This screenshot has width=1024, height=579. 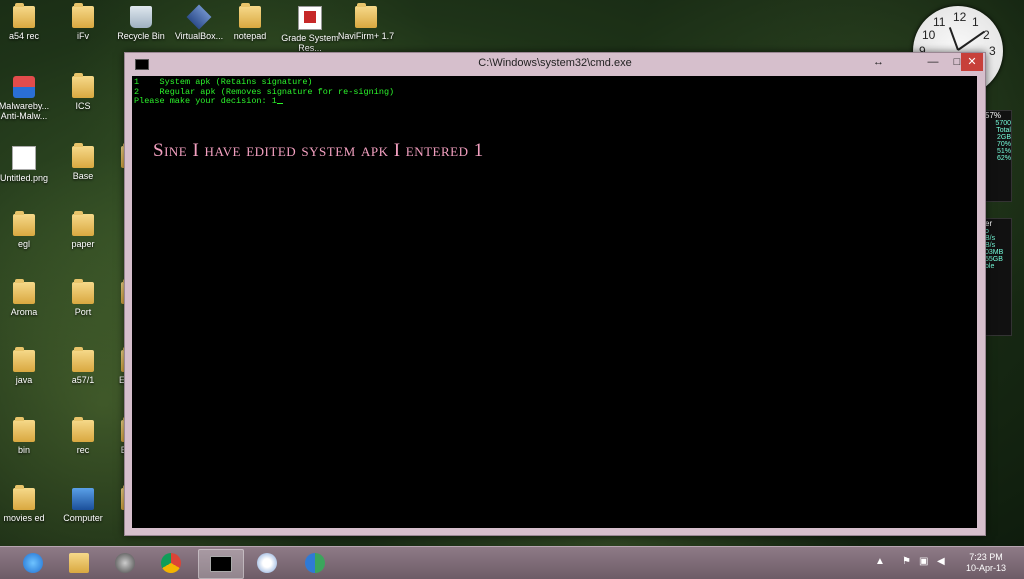 I want to click on prompt-text: Please make your decision: 1, so click(x=205, y=101).